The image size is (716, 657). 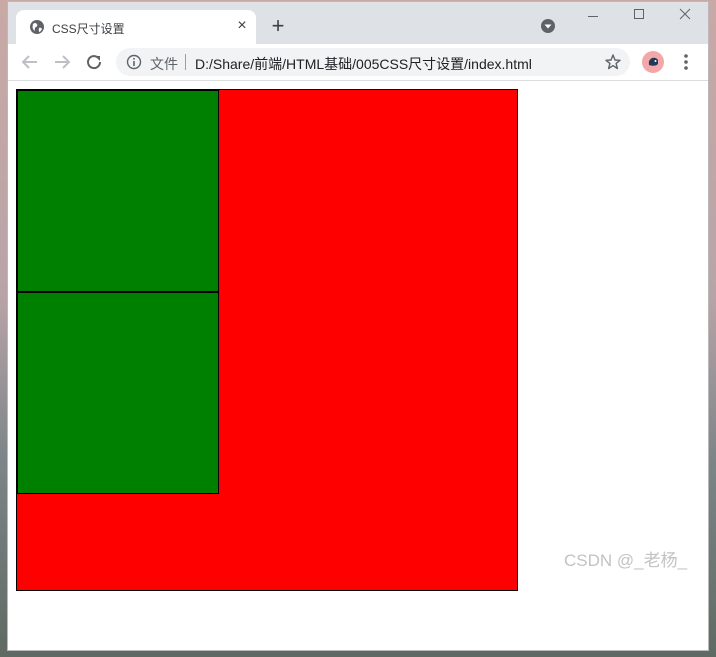 I want to click on minimize-button, so click(x=593, y=17).